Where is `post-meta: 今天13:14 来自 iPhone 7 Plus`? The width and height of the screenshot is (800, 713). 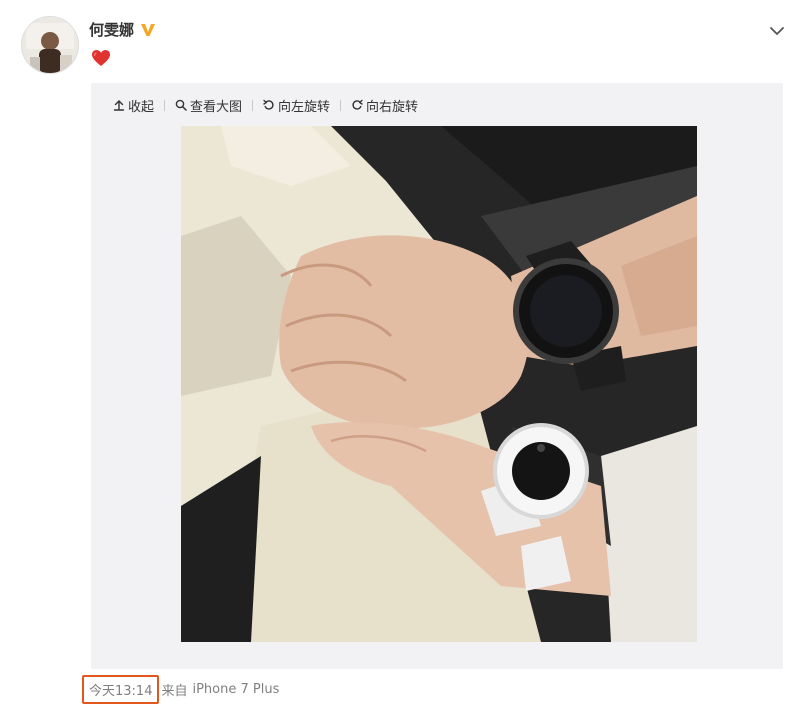 post-meta: 今天13:14 来自 iPhone 7 Plus is located at coordinates (180, 689).